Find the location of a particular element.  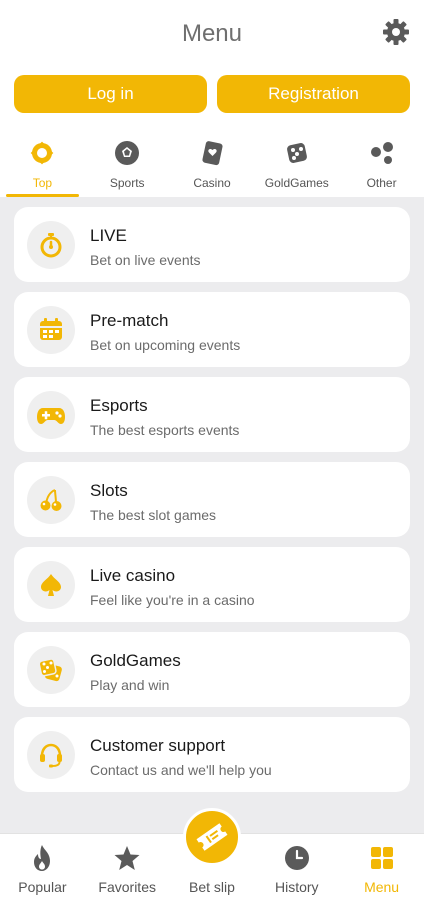

menu-item-subtitle: Bet on live events is located at coordinates (145, 260).